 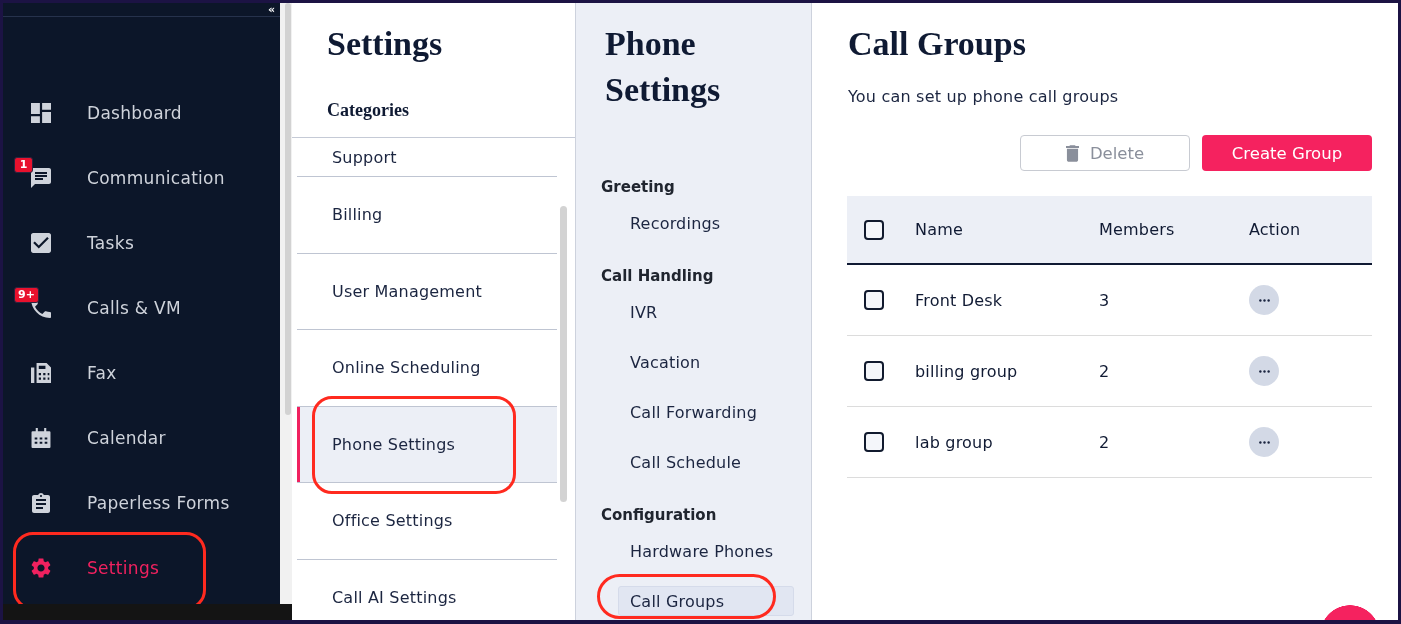 What do you see at coordinates (706, 223) in the screenshot?
I see `menu-item: Recordings` at bounding box center [706, 223].